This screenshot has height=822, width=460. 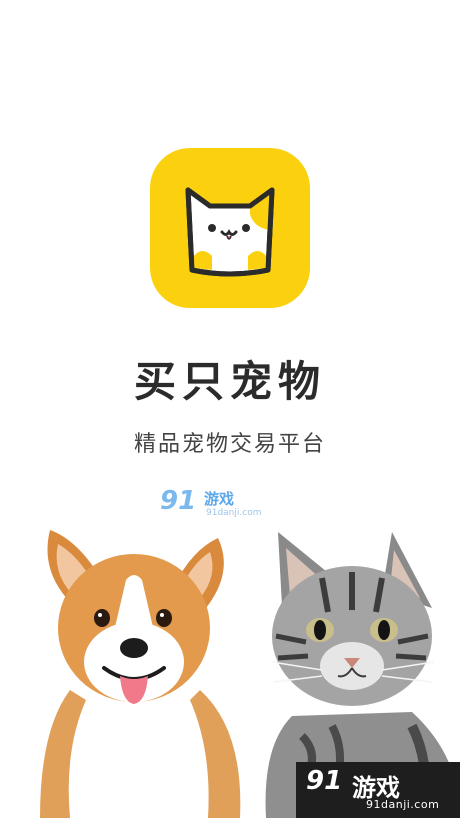 I want to click on watermark-text: 游戏, so click(x=219, y=499).